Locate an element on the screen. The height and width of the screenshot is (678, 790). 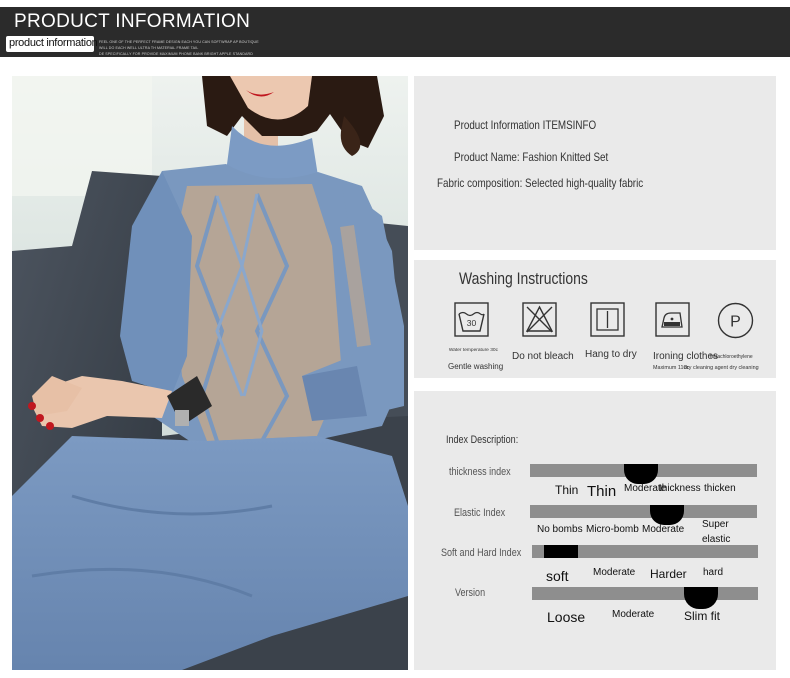
elastic-index-label: Elastic Index is located at coordinates (480, 513).